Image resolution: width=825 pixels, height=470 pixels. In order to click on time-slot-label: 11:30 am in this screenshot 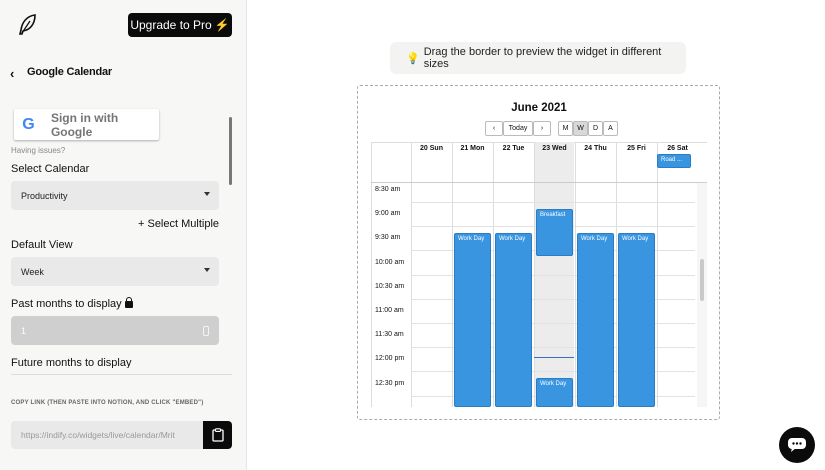, I will do `click(389, 335)`.